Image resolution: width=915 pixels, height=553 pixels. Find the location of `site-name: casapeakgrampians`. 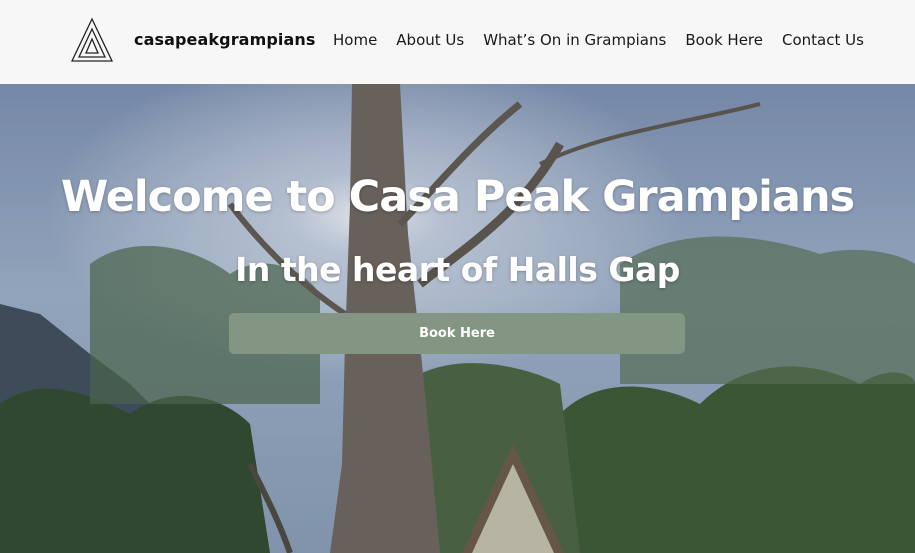

site-name: casapeakgrampians is located at coordinates (225, 39).